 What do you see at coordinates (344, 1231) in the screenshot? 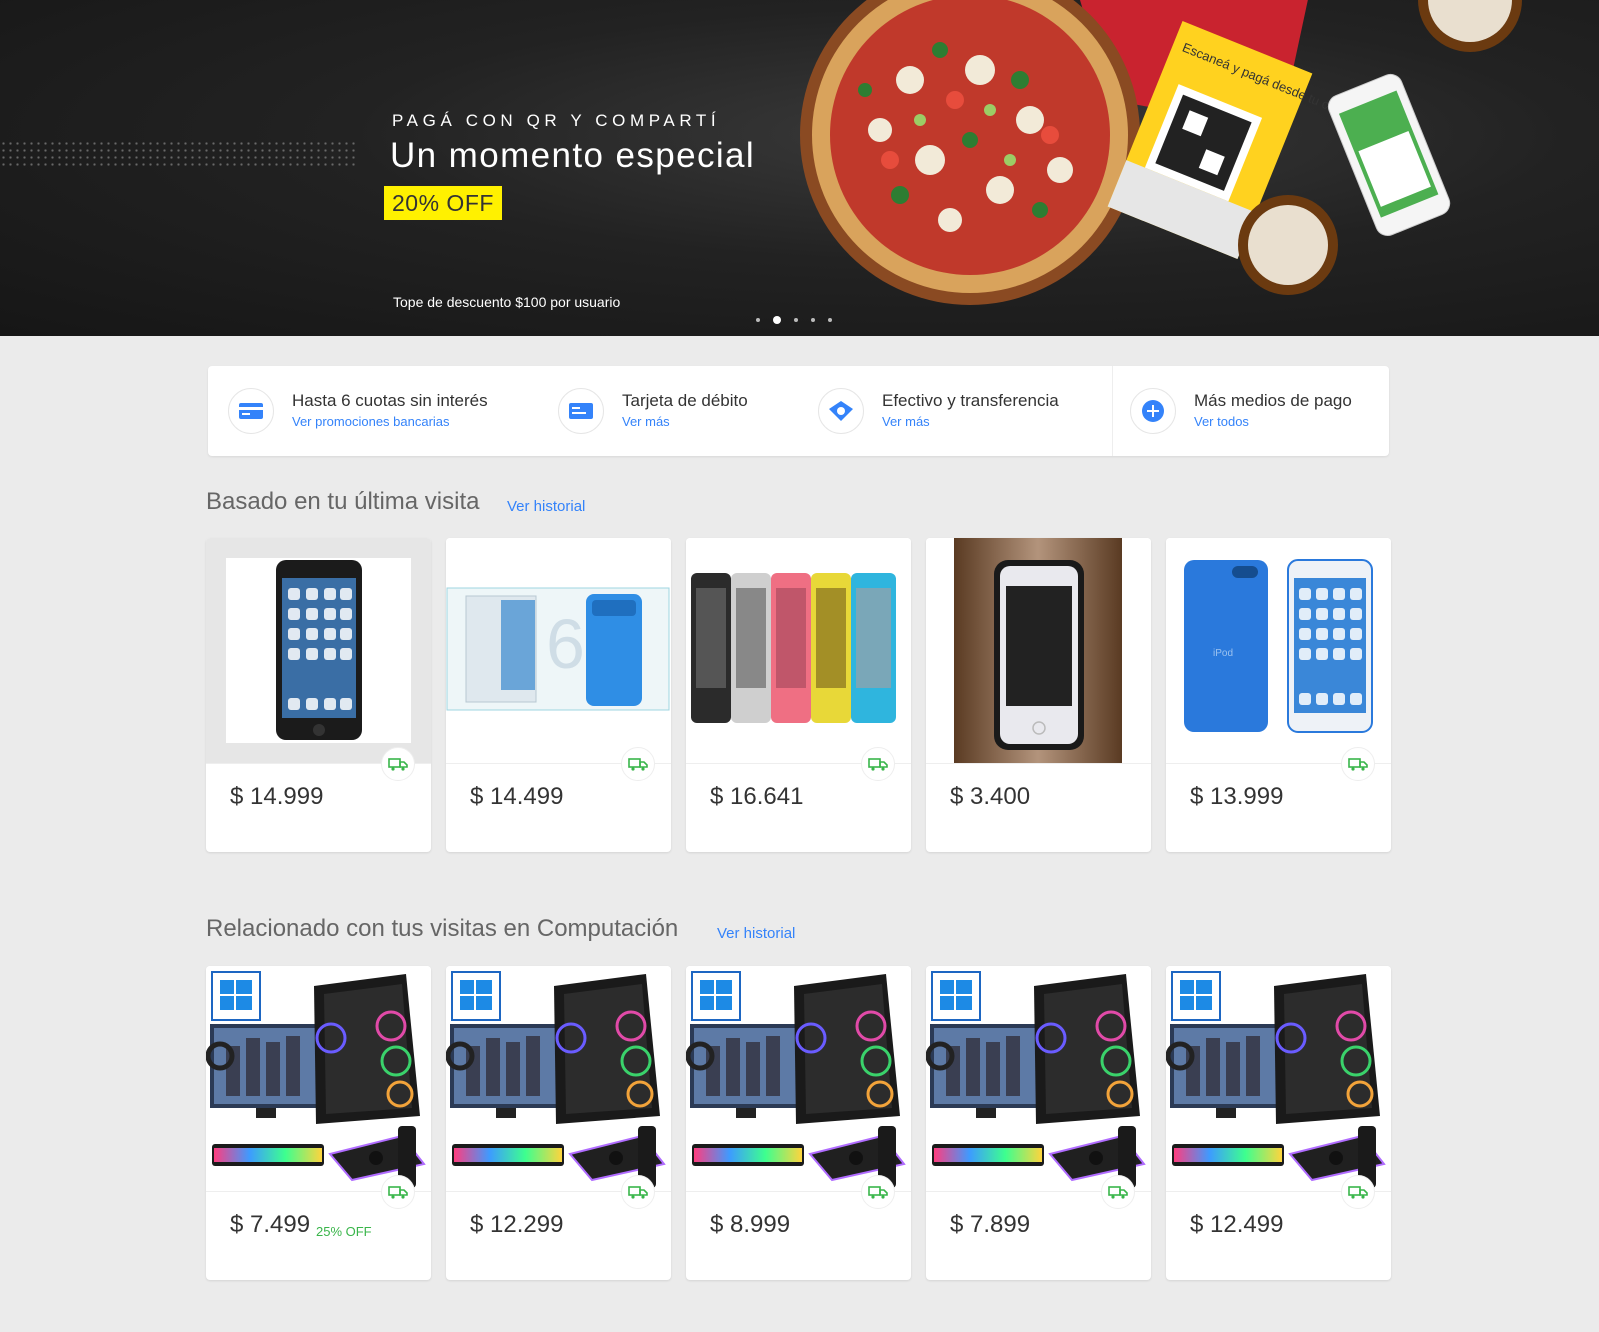
I see `discount-label: 25% OFF` at bounding box center [344, 1231].